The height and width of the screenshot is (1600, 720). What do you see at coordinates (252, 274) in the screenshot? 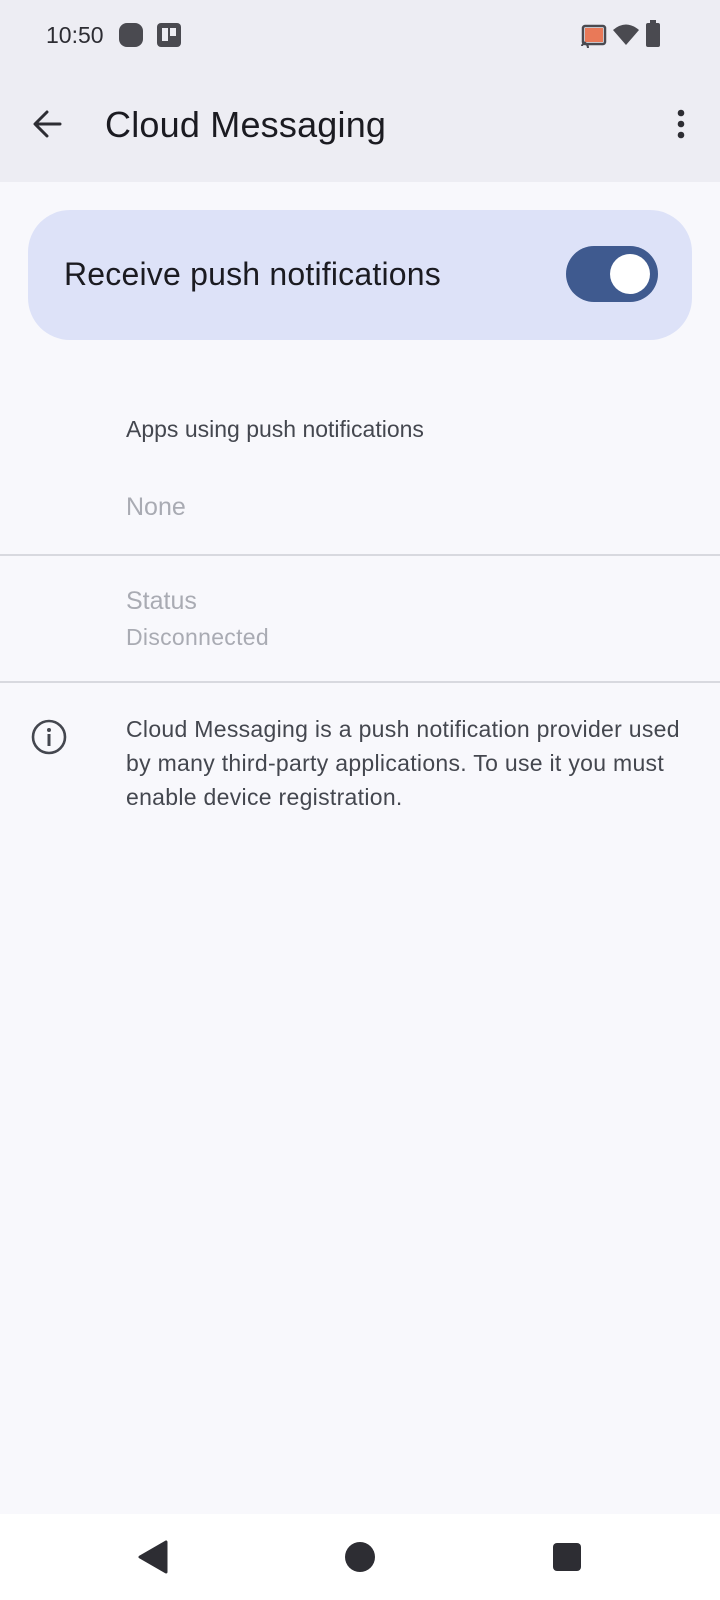
I see `push-notifications-label: Receive push notifications` at bounding box center [252, 274].